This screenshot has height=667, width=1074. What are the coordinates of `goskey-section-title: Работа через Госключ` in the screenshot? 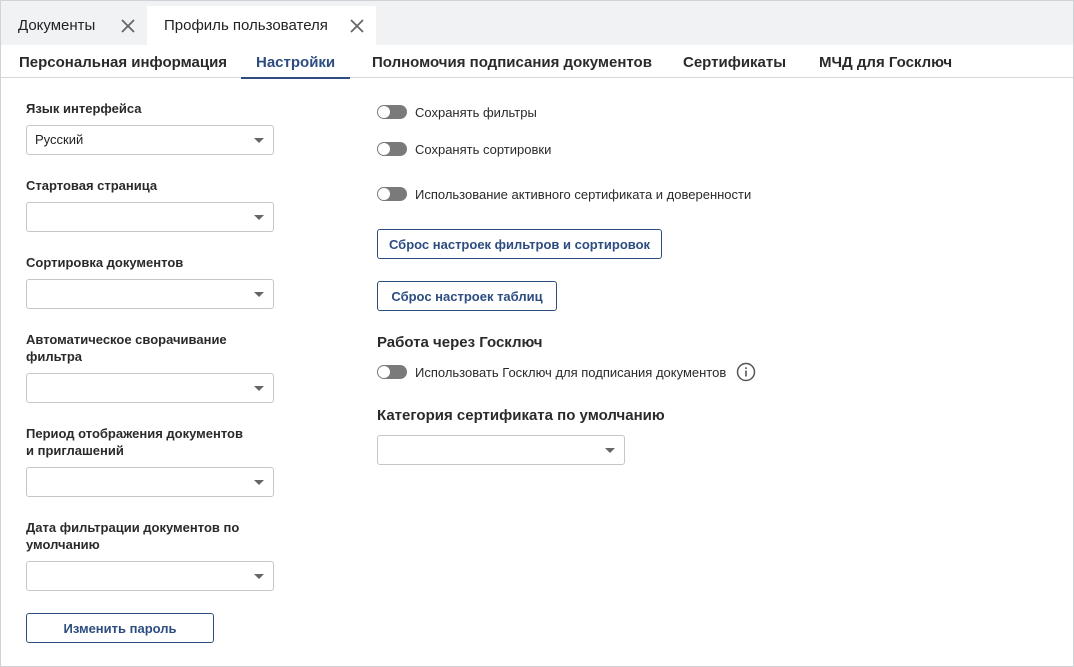 It's located at (460, 342).